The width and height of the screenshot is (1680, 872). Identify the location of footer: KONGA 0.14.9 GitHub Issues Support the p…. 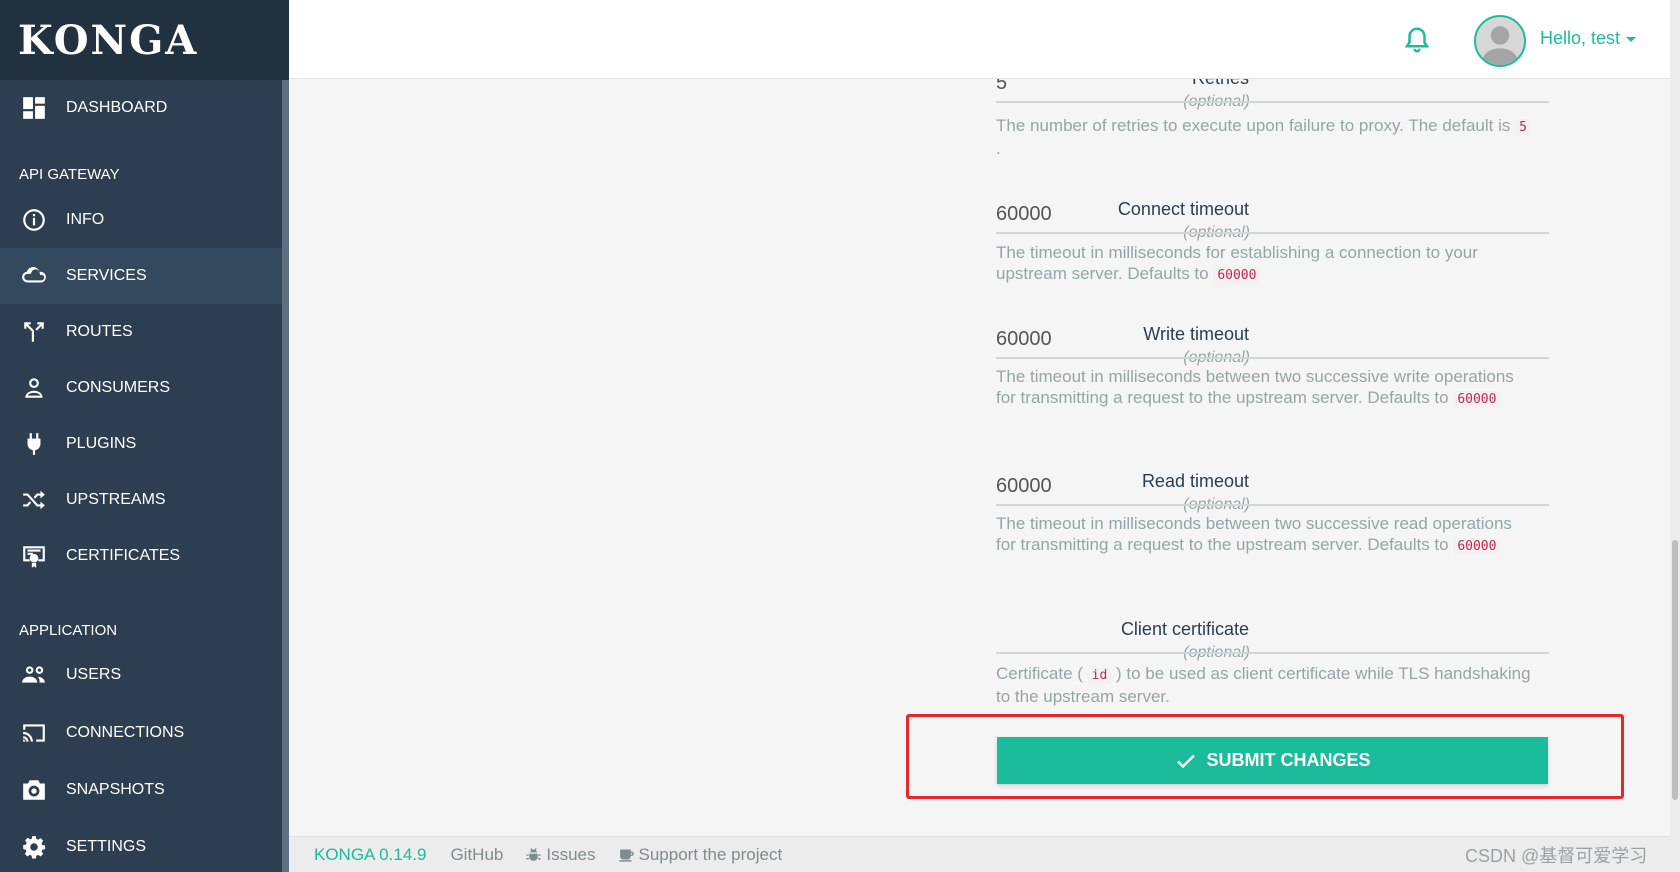
(979, 854).